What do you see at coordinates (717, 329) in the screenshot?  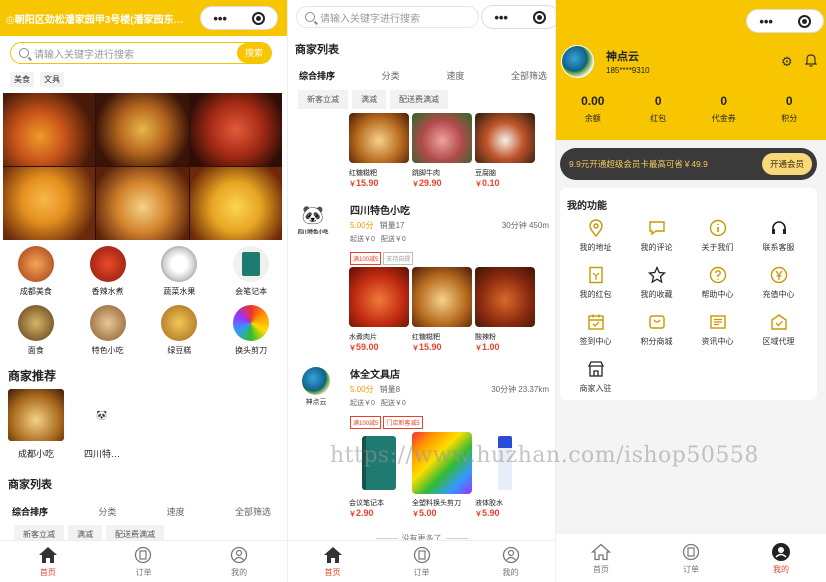 I see `func-news: 资讯中心` at bounding box center [717, 329].